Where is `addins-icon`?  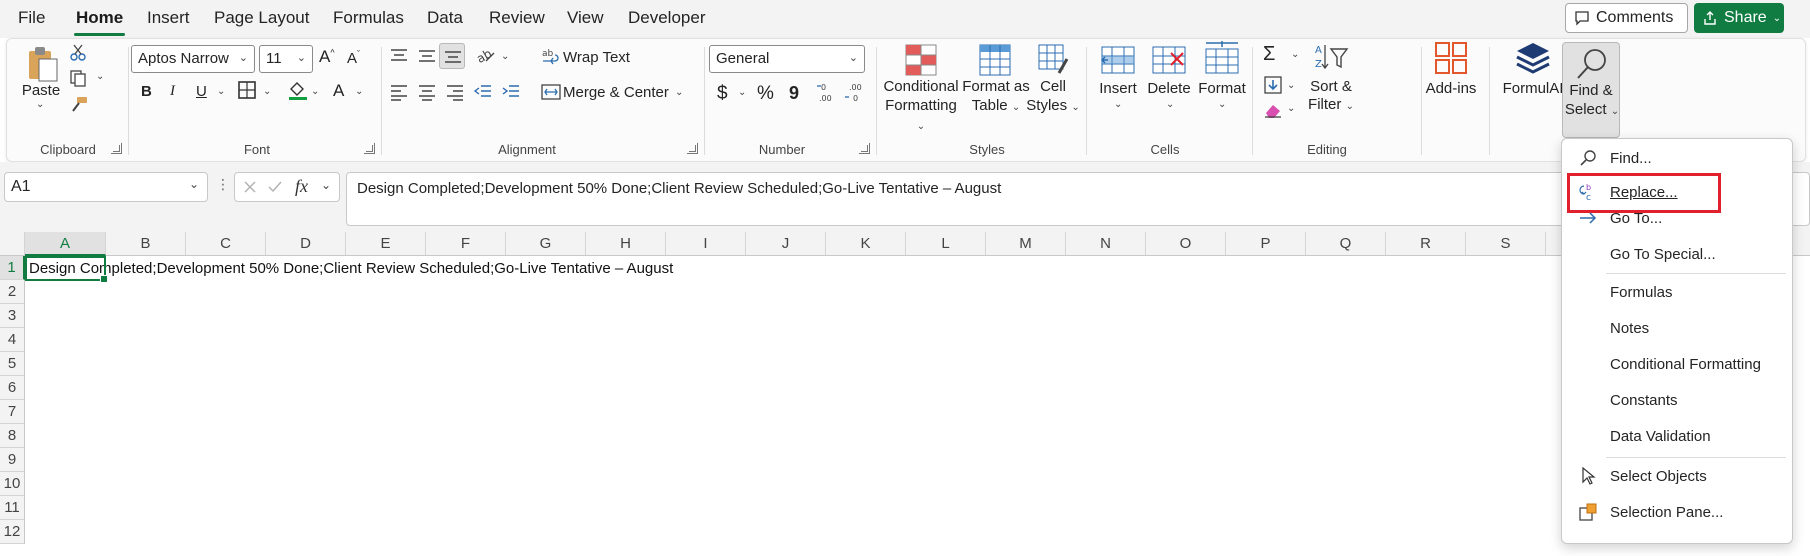
addins-icon is located at coordinates (1451, 58).